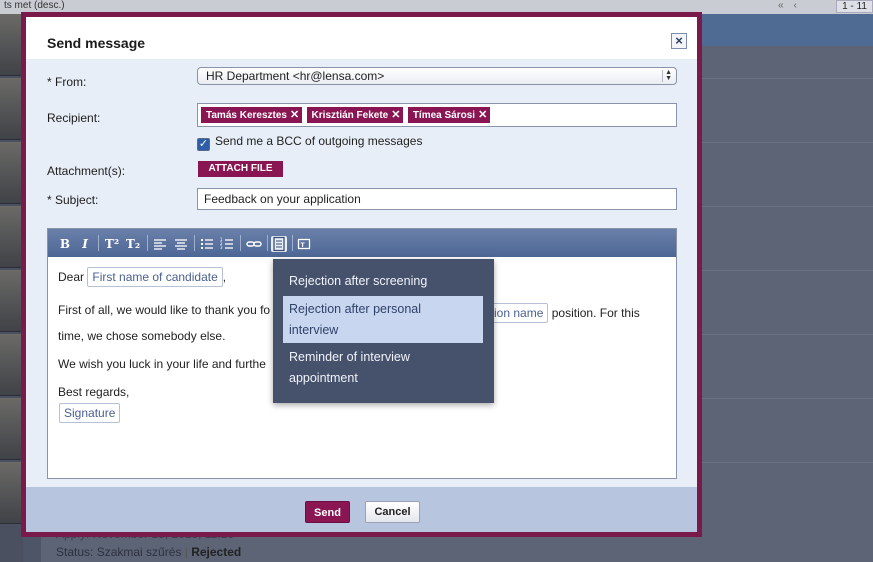 The image size is (873, 562). Describe the element at coordinates (160, 244) in the screenshot. I see `align-left-icon` at that location.